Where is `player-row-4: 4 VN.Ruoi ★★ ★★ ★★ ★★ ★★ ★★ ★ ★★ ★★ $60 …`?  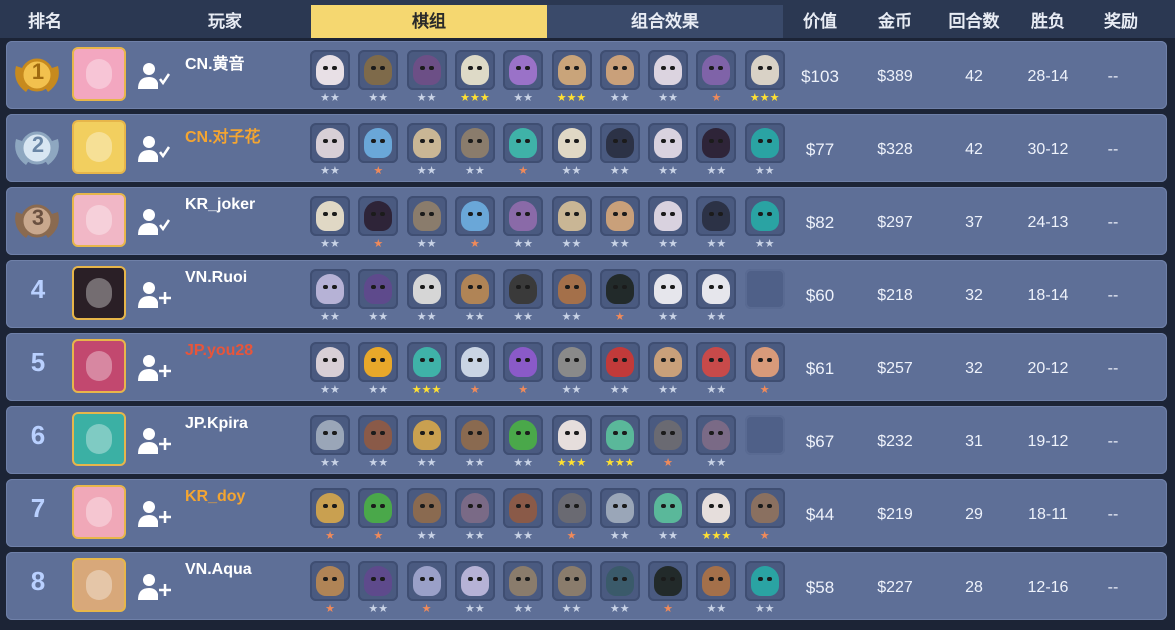 player-row-4: 4 VN.Ruoi ★★ ★★ ★★ ★★ ★★ ★★ ★ ★★ ★★ $60 … is located at coordinates (586, 294).